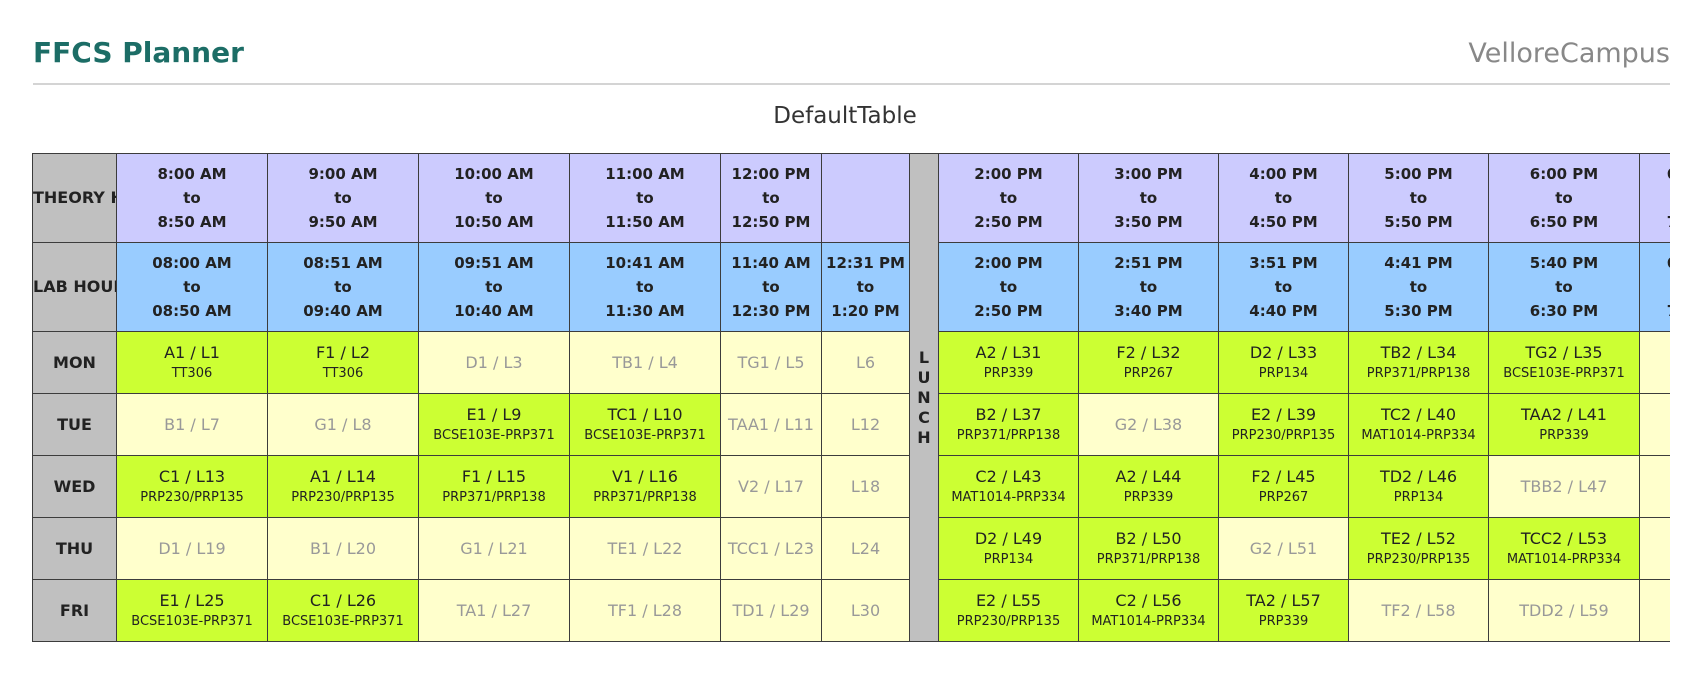  I want to click on time-end: 08:50 AM, so click(192, 311).